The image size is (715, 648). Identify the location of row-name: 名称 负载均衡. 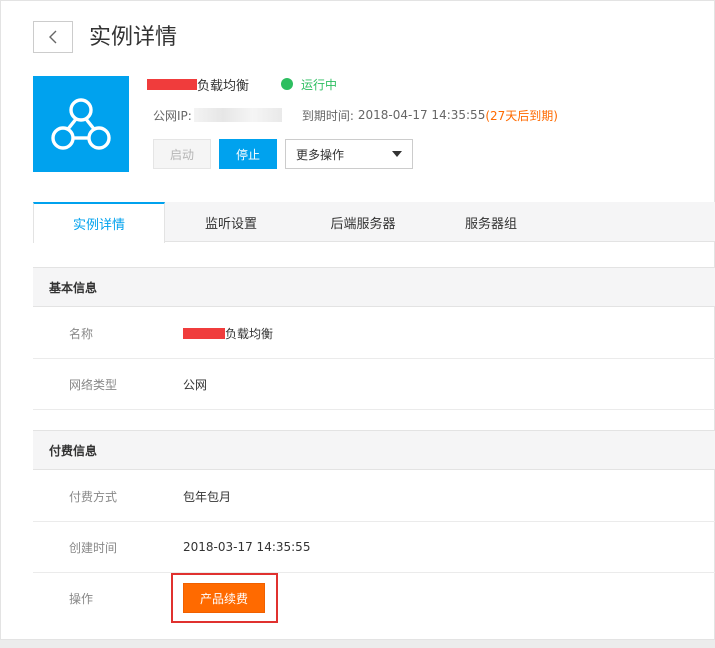
(374, 333).